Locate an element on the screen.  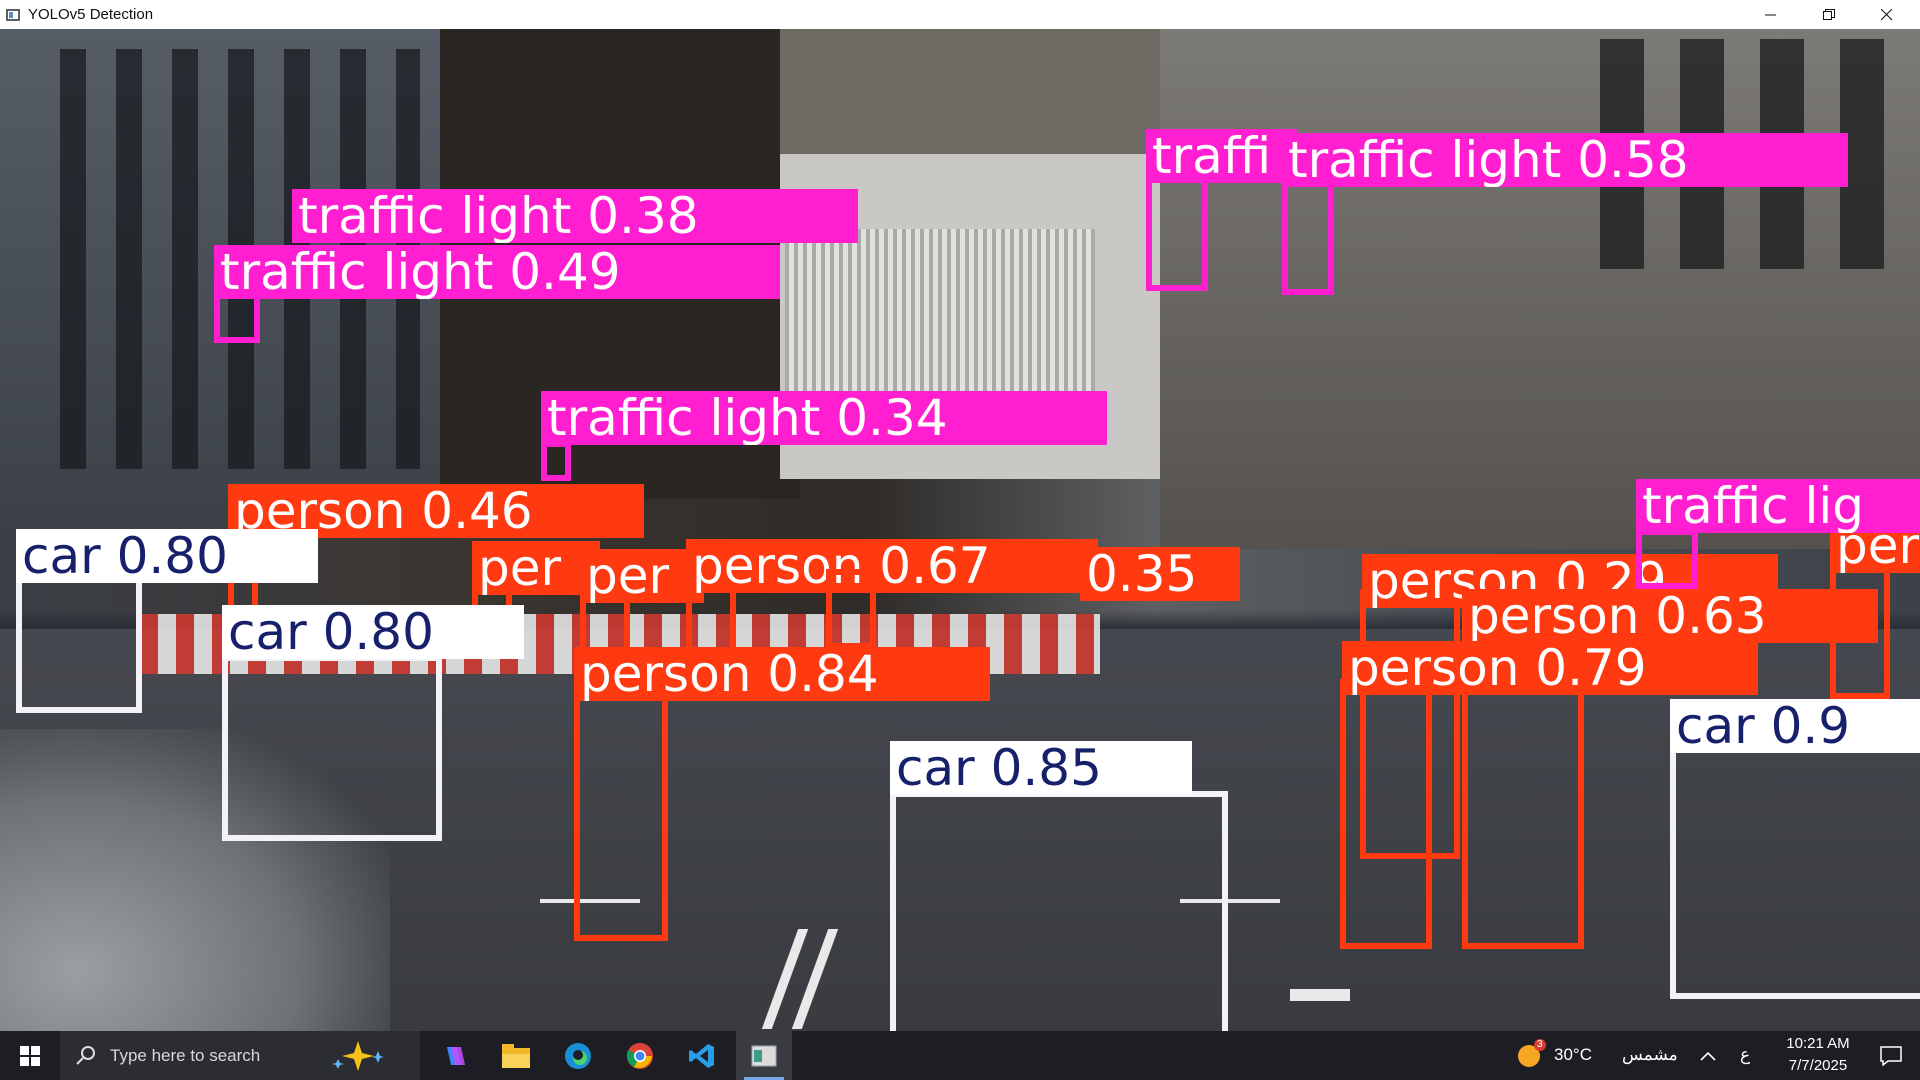
show-hidden-icons-button is located at coordinates (1708, 1055).